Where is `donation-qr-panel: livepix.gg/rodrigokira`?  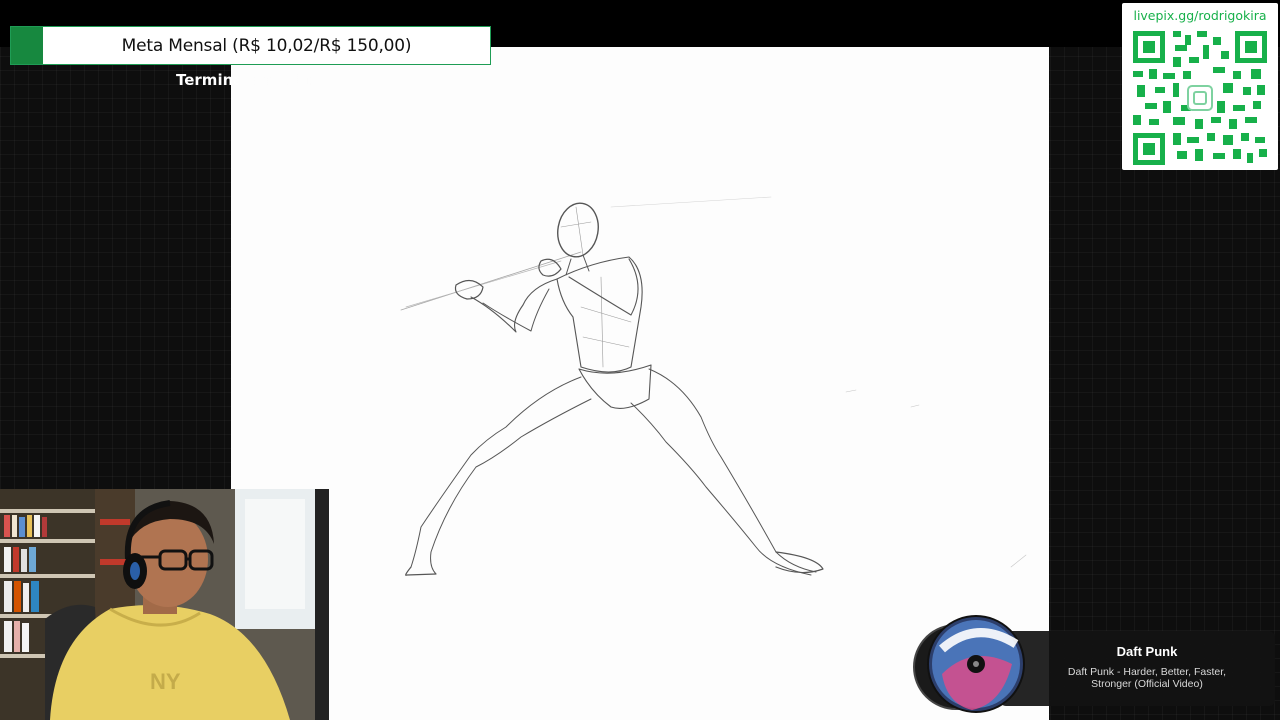 donation-qr-panel: livepix.gg/rodrigokira is located at coordinates (1200, 86).